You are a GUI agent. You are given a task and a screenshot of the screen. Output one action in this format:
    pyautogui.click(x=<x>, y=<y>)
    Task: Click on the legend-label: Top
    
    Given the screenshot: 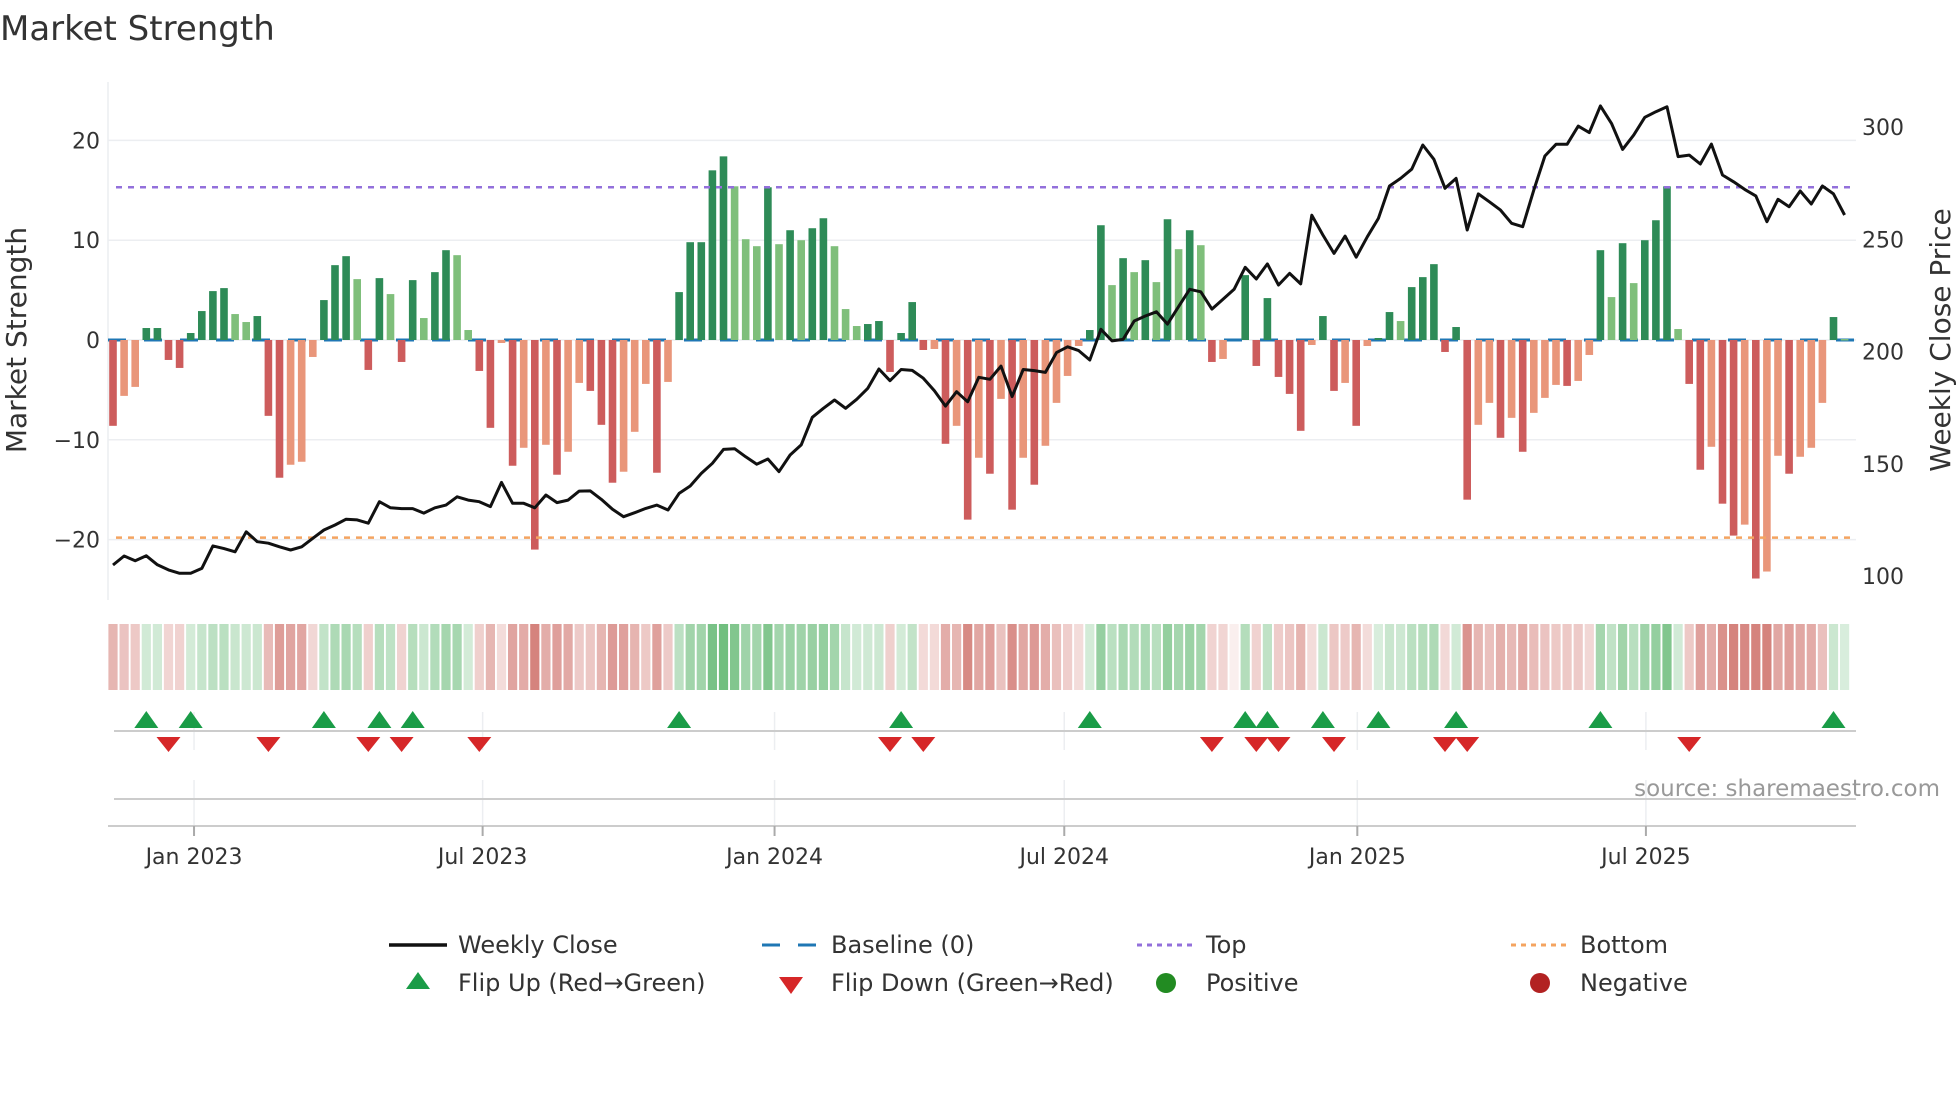 What is the action you would take?
    pyautogui.click(x=1226, y=945)
    